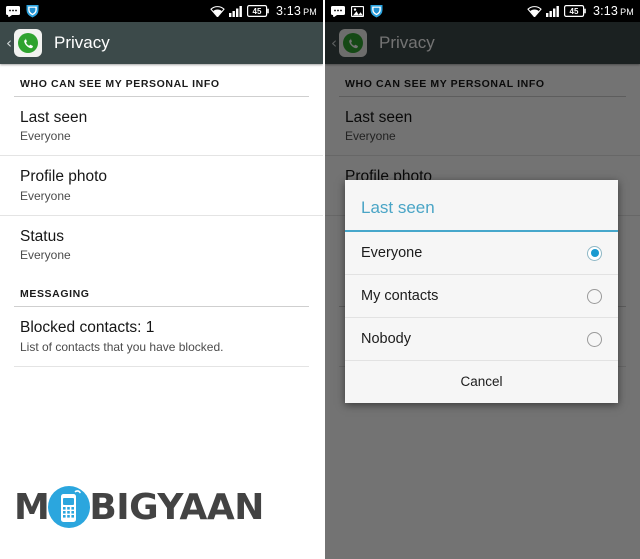 The image size is (640, 559). Describe the element at coordinates (55, 294) in the screenshot. I see `section-header-messaging: MESSAGING` at that location.